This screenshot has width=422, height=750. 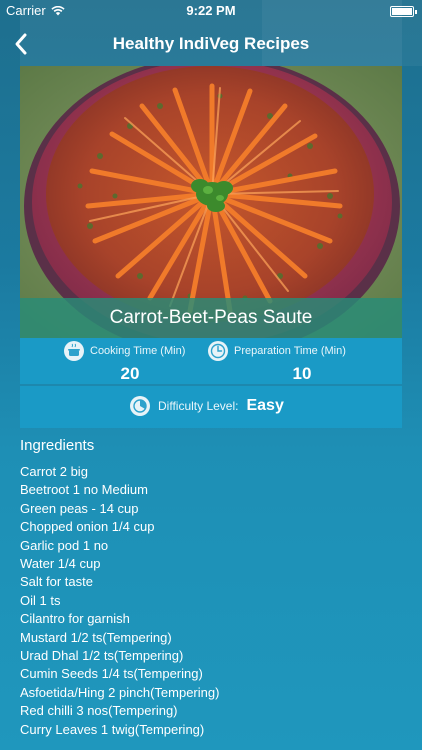 What do you see at coordinates (54, 471) in the screenshot?
I see `ingredient-item: Carrot 2 big` at bounding box center [54, 471].